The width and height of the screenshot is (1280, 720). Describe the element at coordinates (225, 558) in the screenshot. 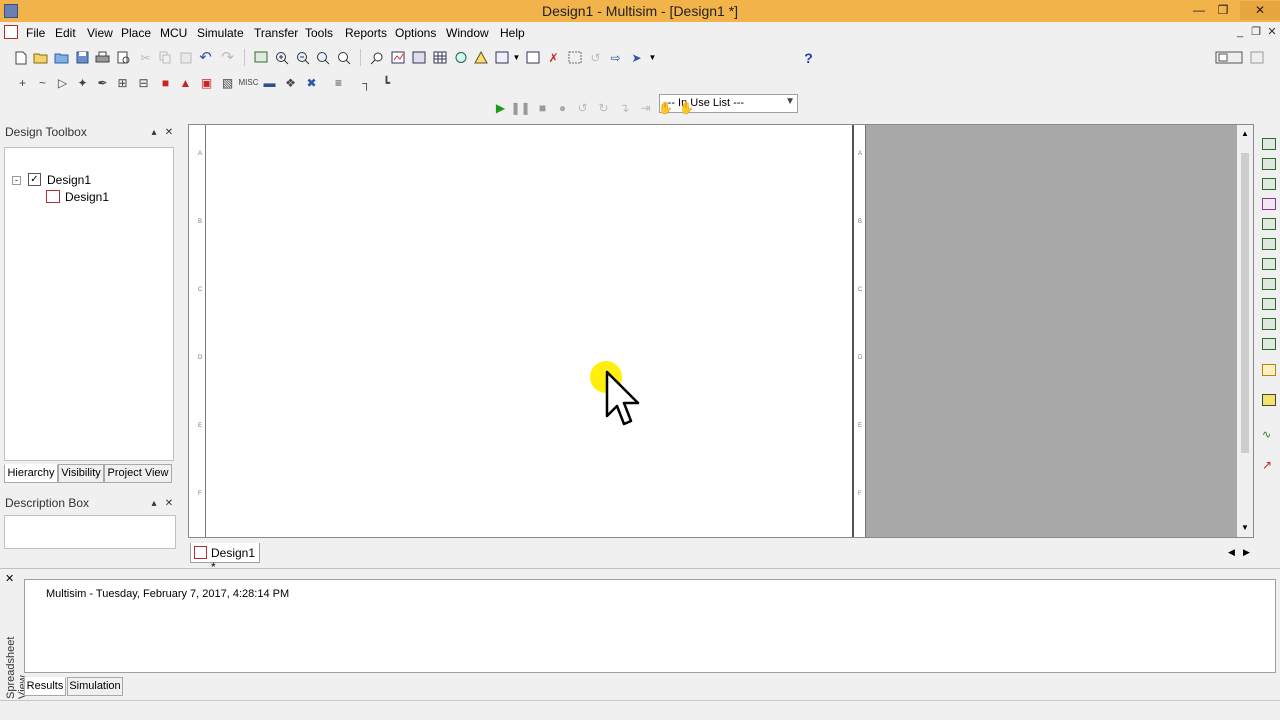

I see `tab-design1: Design1 *` at that location.